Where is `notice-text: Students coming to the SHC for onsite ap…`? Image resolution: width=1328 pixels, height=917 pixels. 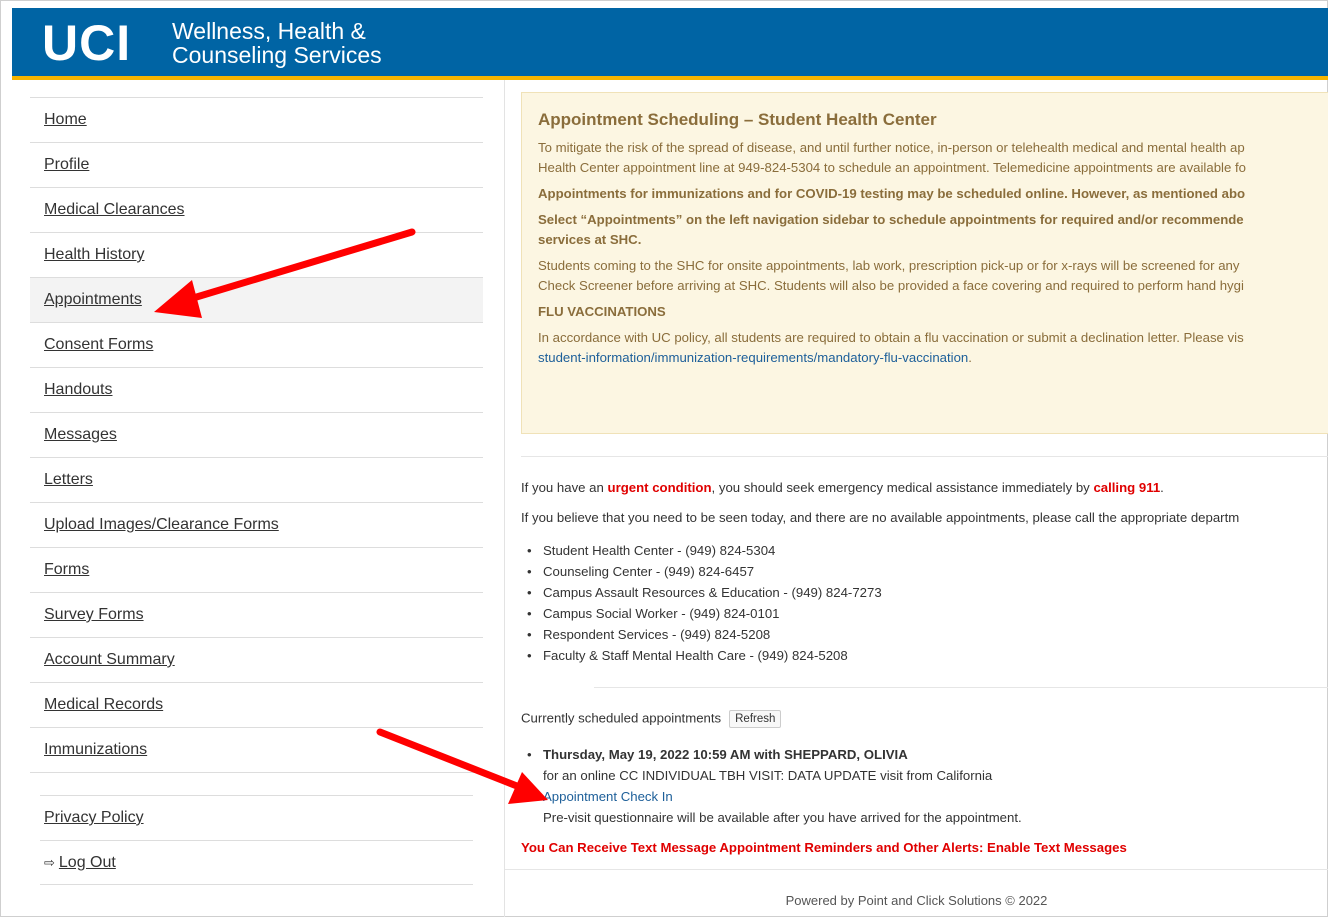
notice-text: Students coming to the SHC for onsite ap… is located at coordinates (889, 265).